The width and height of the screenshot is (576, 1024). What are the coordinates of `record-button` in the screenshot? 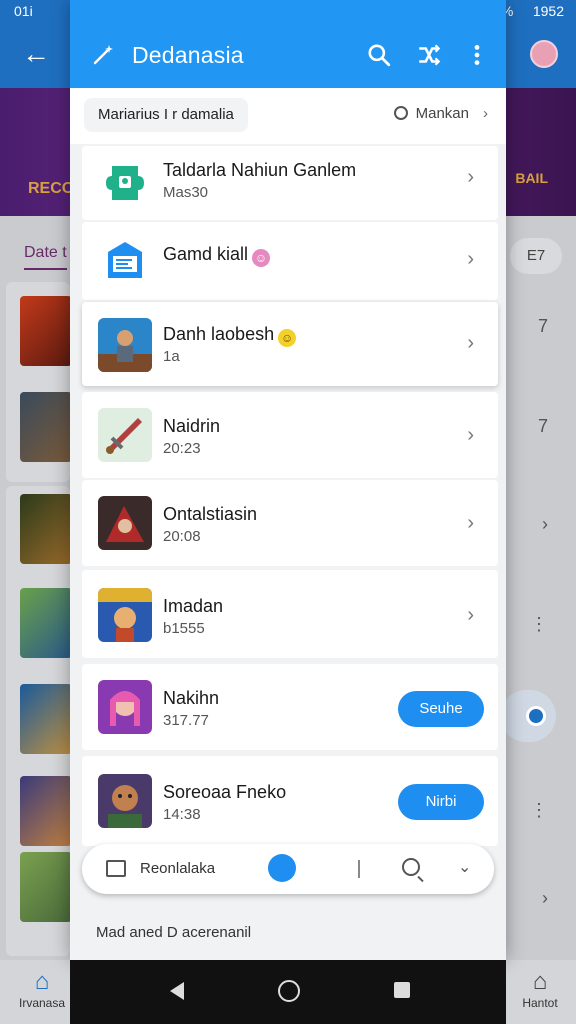 It's located at (282, 868).